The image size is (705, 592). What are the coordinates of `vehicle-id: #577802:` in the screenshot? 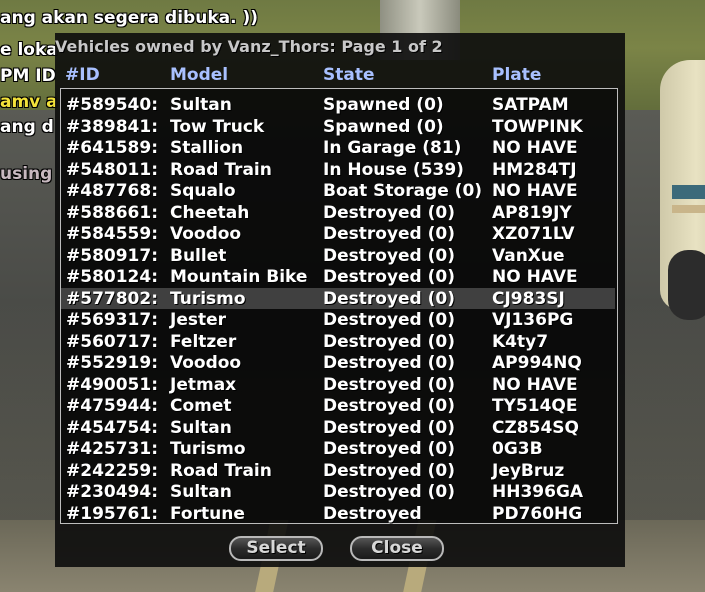 It's located at (112, 298).